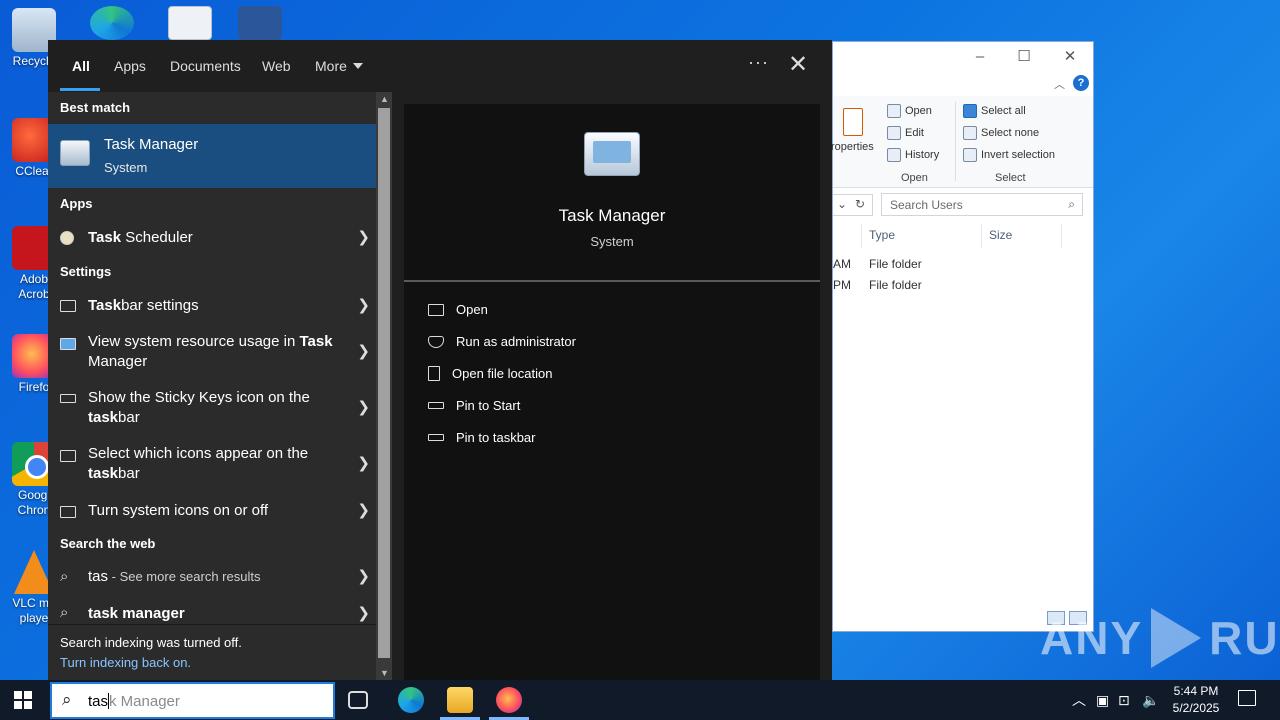 The width and height of the screenshot is (1280, 720). Describe the element at coordinates (963, 57) in the screenshot. I see `explorer-titlebar: – ☐ ✕` at that location.